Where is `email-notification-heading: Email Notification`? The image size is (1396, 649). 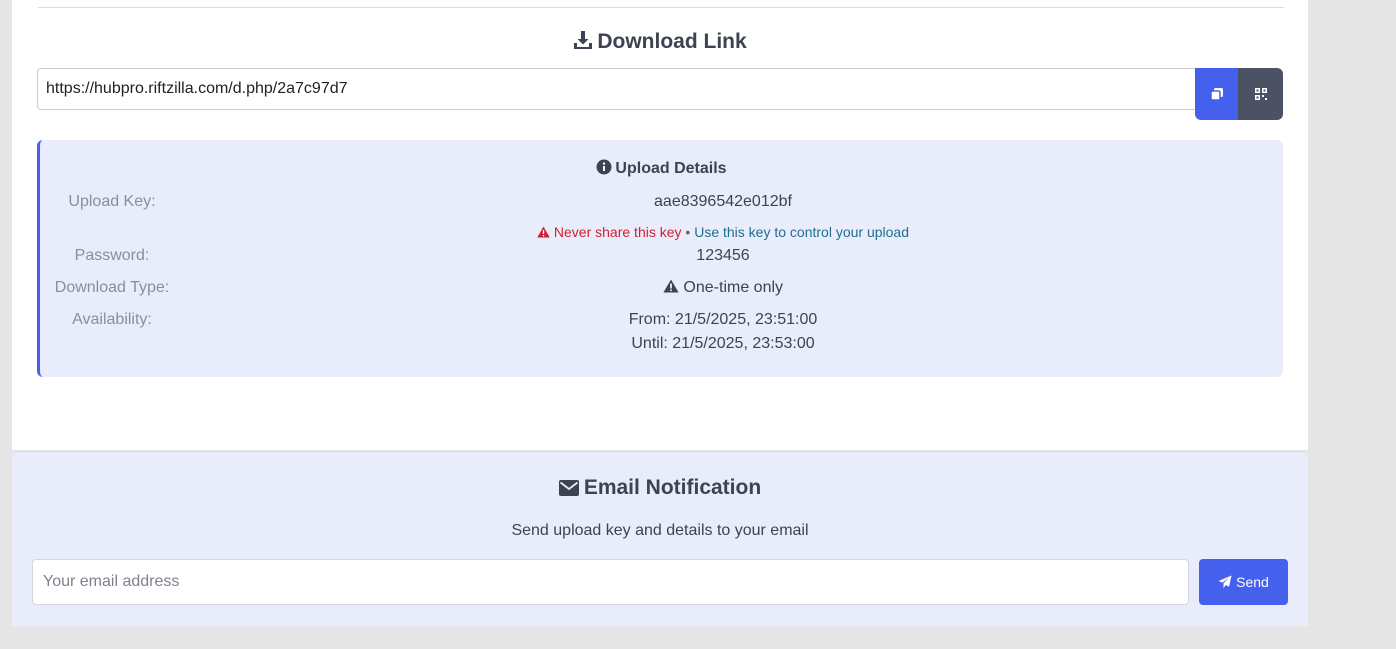
email-notification-heading: Email Notification is located at coordinates (660, 488).